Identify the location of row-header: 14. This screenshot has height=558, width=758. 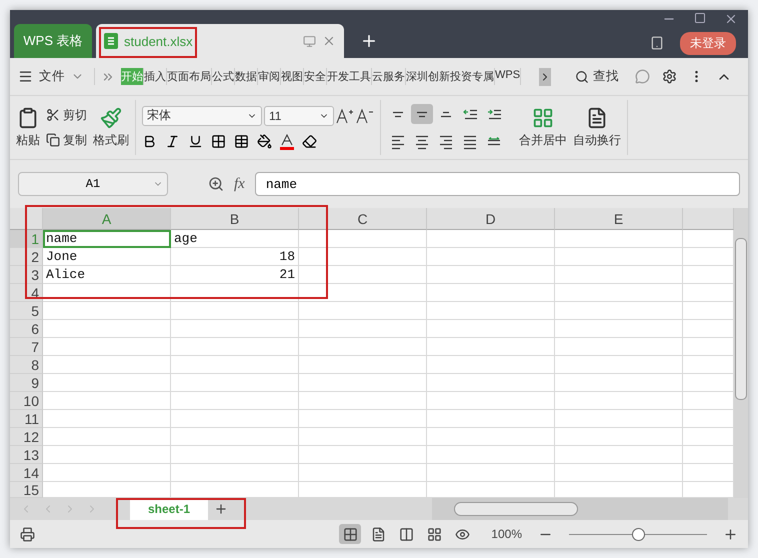
(26, 473).